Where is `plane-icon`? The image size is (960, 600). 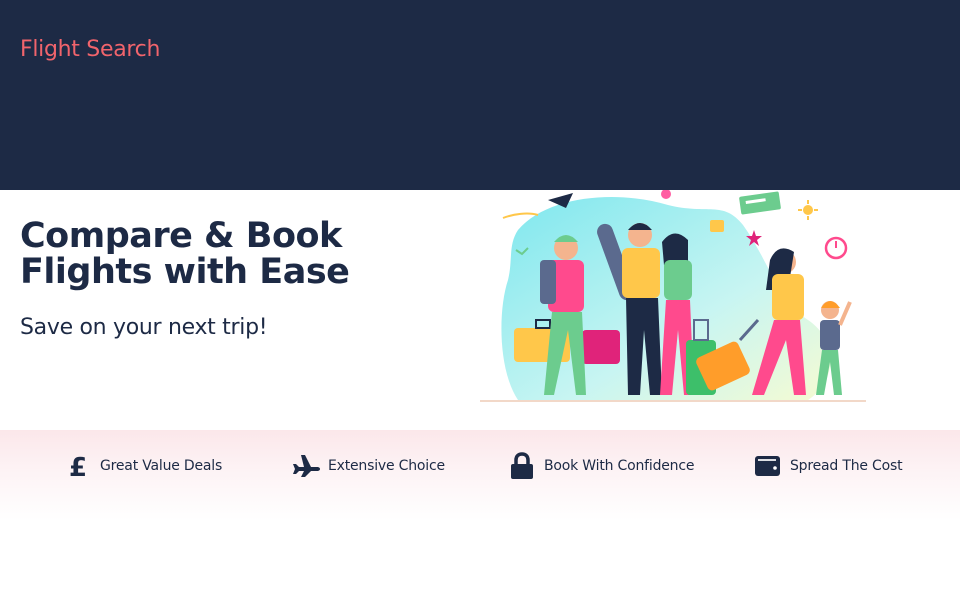 plane-icon is located at coordinates (306, 466).